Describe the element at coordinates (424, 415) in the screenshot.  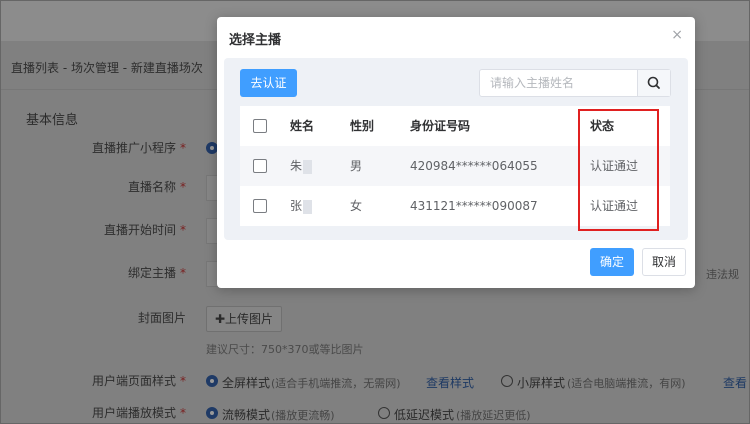
I see `option-low-latency: 低延迟模式` at that location.